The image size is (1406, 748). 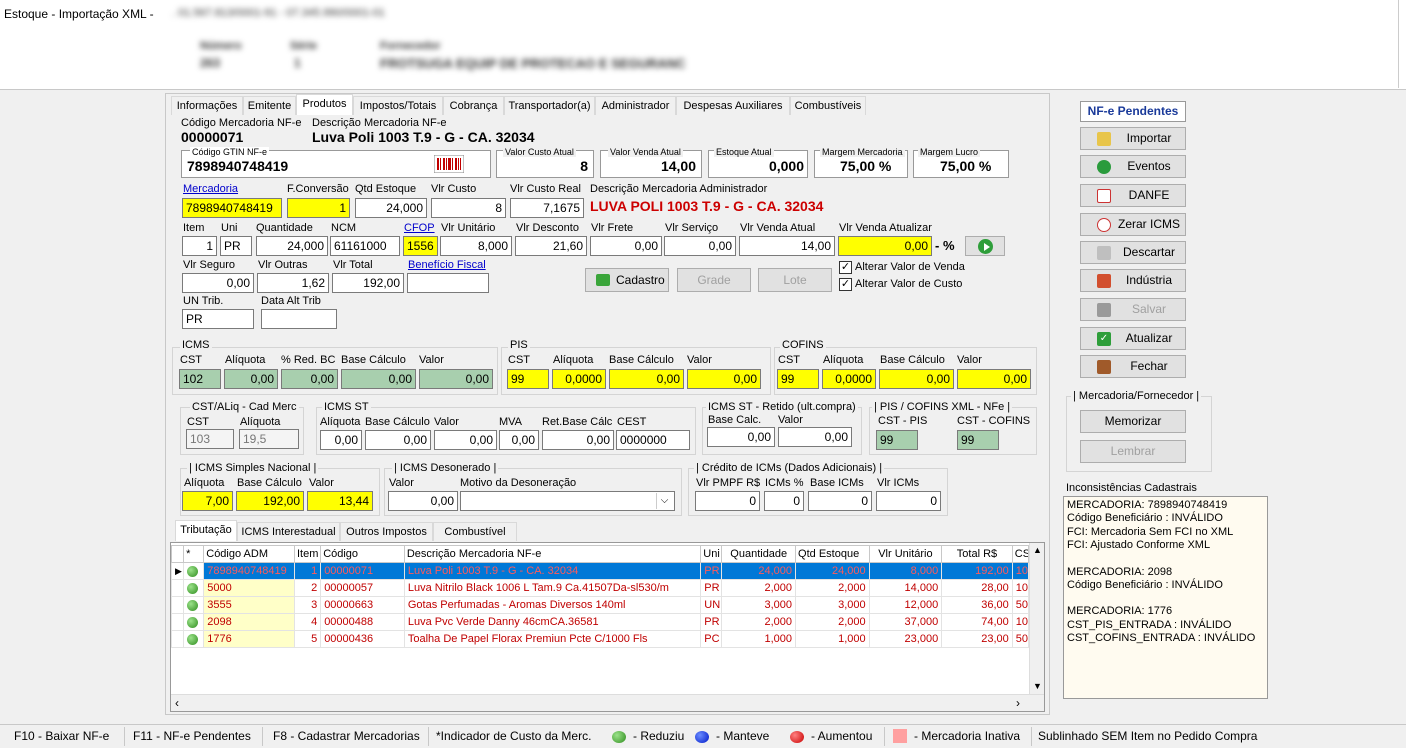 I want to click on apply-price-button, so click(x=985, y=246).